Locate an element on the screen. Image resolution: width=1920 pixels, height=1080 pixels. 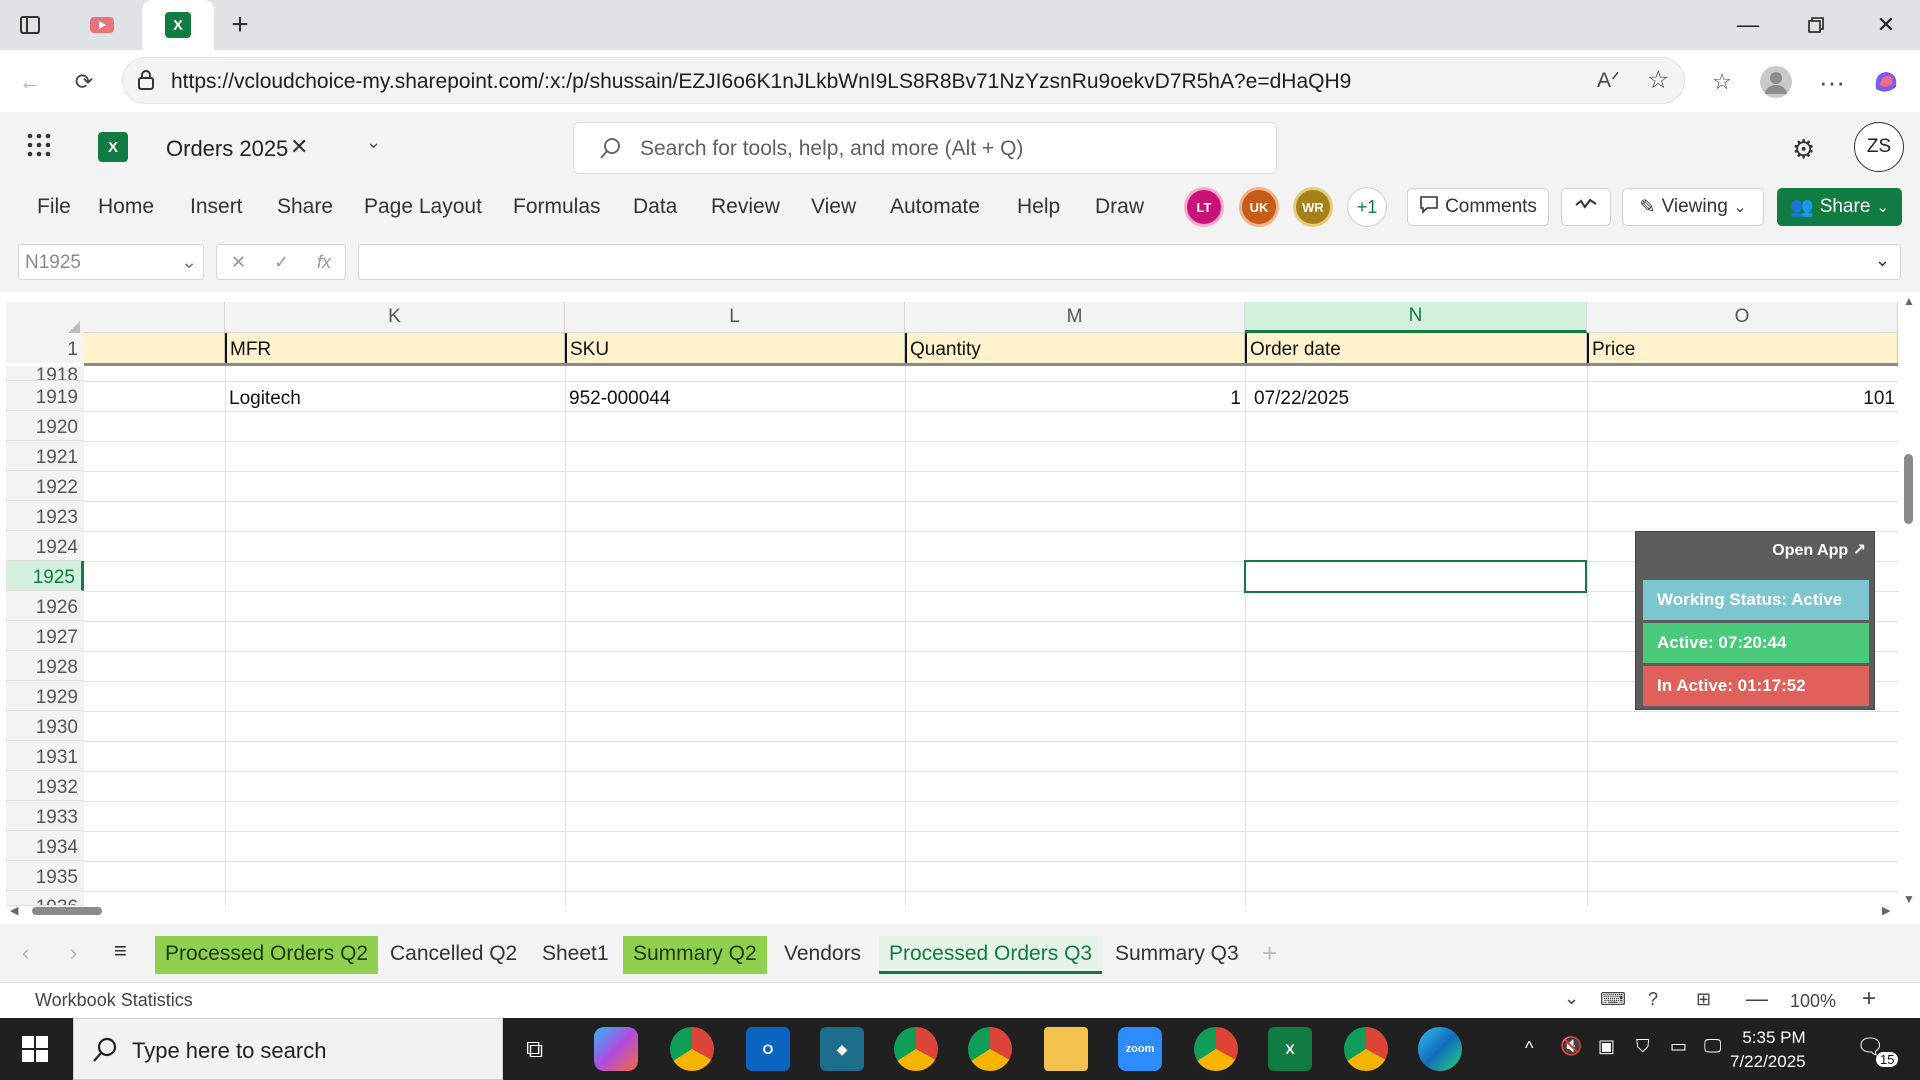
row-header: 1928 is located at coordinates (45, 666).